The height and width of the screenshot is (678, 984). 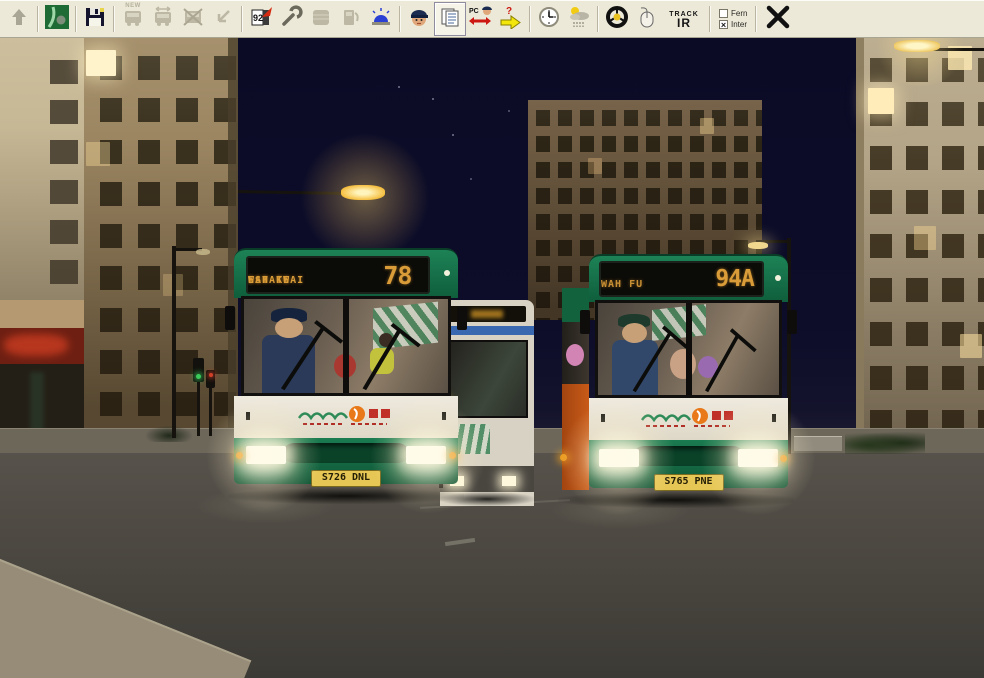 I want to click on checkbox-box, so click(x=723, y=13).